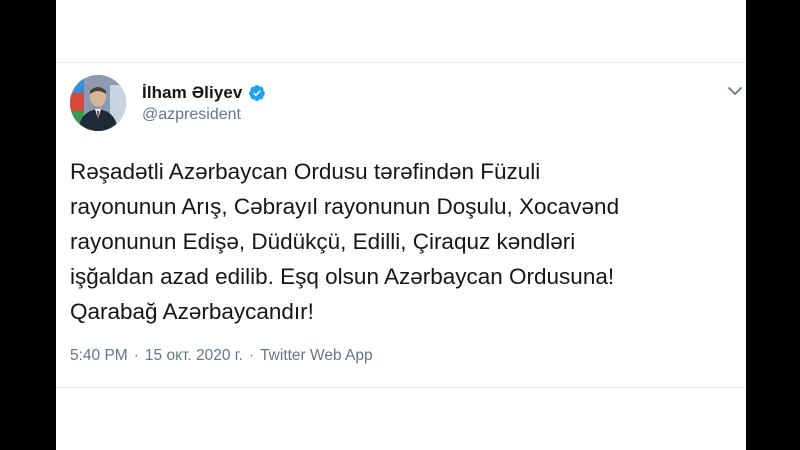  I want to click on author-name-row: İlham Əliyev, so click(204, 93).